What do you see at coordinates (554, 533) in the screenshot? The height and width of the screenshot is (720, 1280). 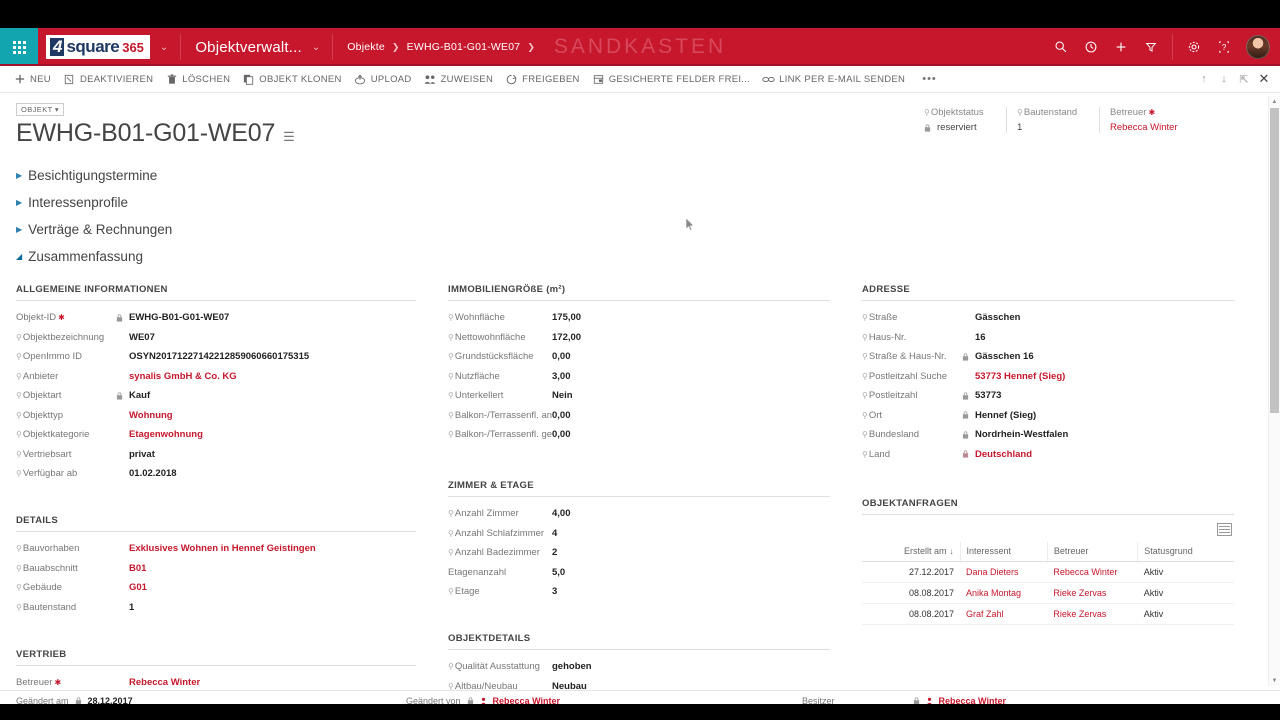 I see `field-value: 4` at bounding box center [554, 533].